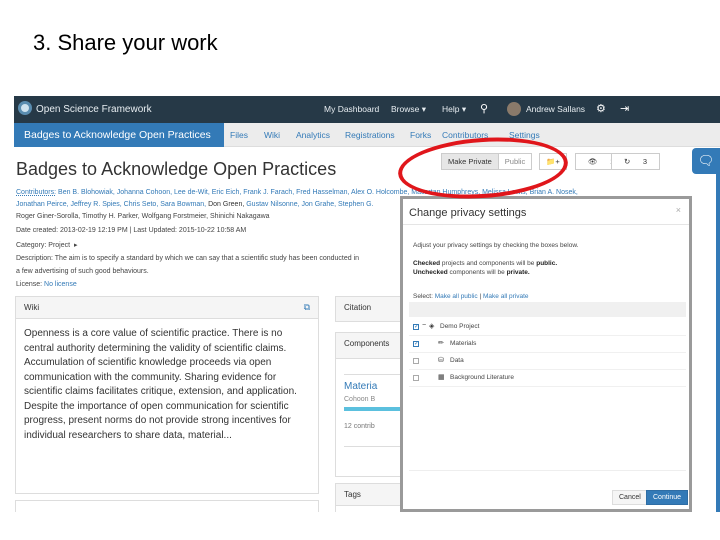 Image resolution: width=720 pixels, height=540 pixels. I want to click on tab-files: Files, so click(239, 135).